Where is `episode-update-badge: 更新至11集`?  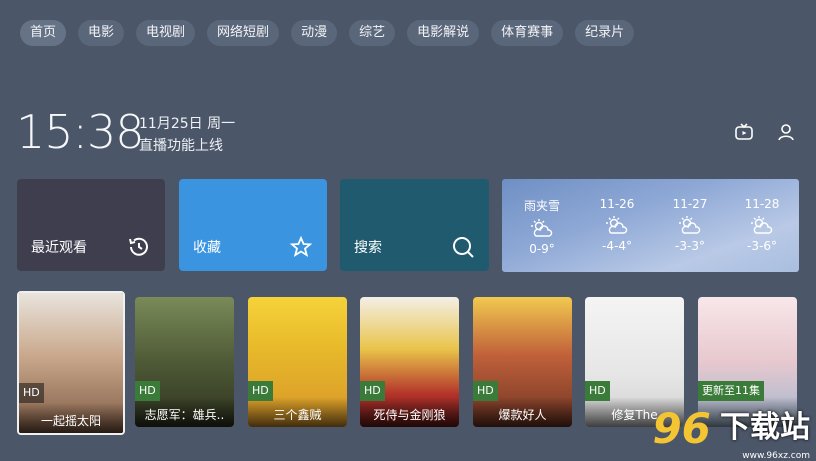 episode-update-badge: 更新至11集 is located at coordinates (731, 391).